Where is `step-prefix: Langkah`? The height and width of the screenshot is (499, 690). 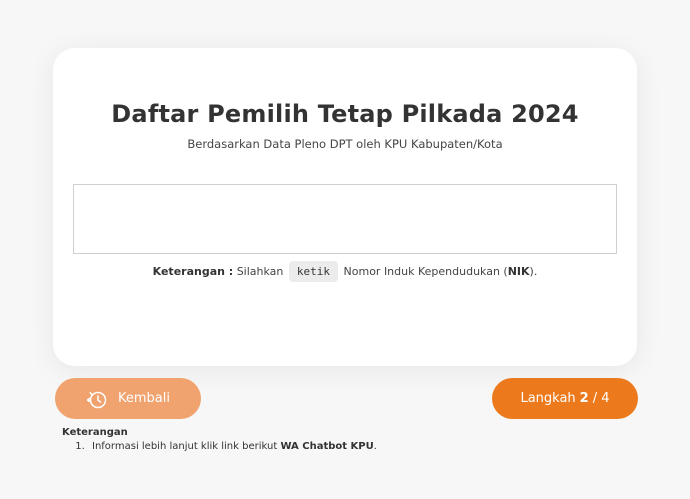
step-prefix: Langkah is located at coordinates (548, 398).